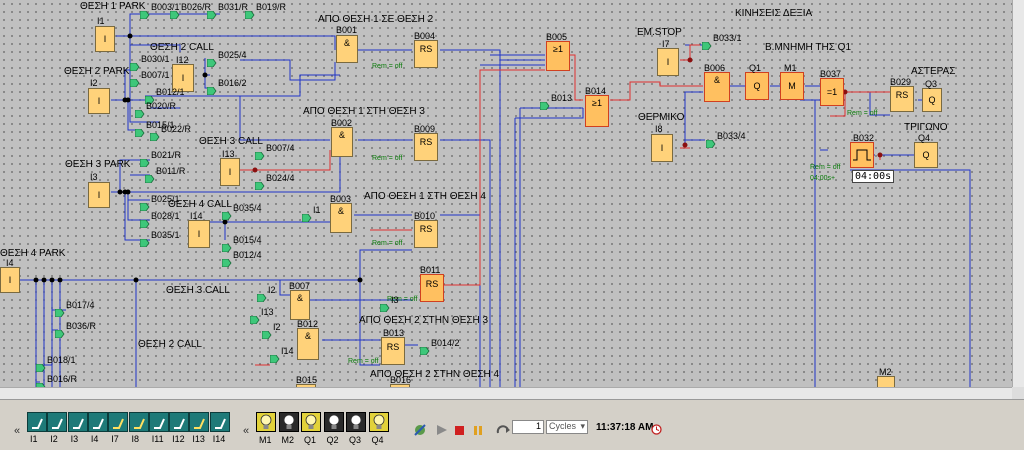 The image size is (1024, 450). What do you see at coordinates (341, 218) in the screenshot?
I see `block-B003: &` at bounding box center [341, 218].